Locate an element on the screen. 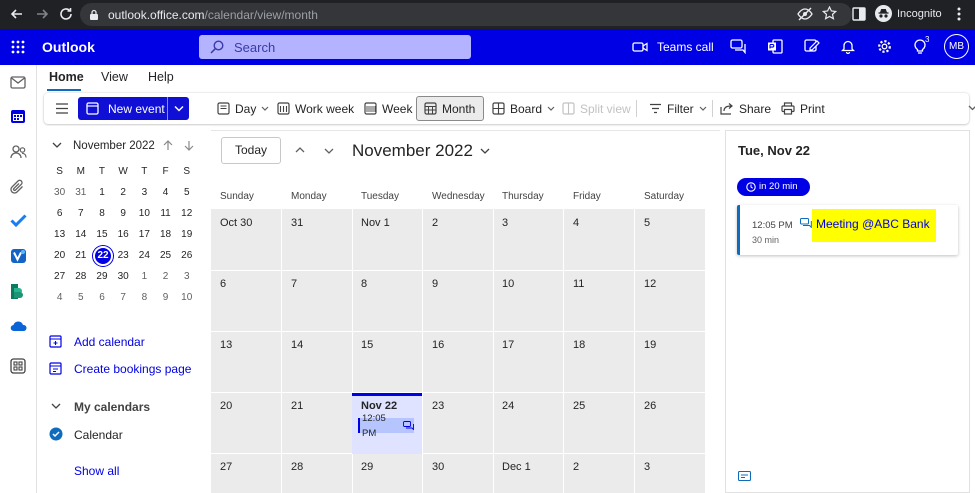 The width and height of the screenshot is (975, 493). day-number: 30 is located at coordinates (438, 467).